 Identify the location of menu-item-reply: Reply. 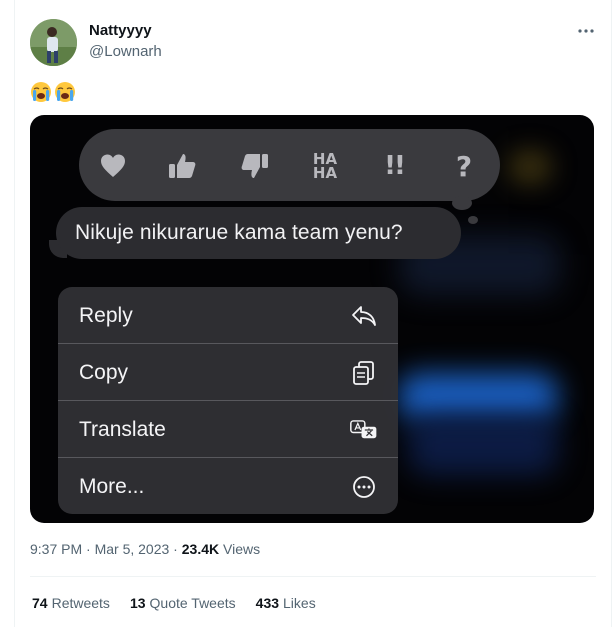
(228, 315).